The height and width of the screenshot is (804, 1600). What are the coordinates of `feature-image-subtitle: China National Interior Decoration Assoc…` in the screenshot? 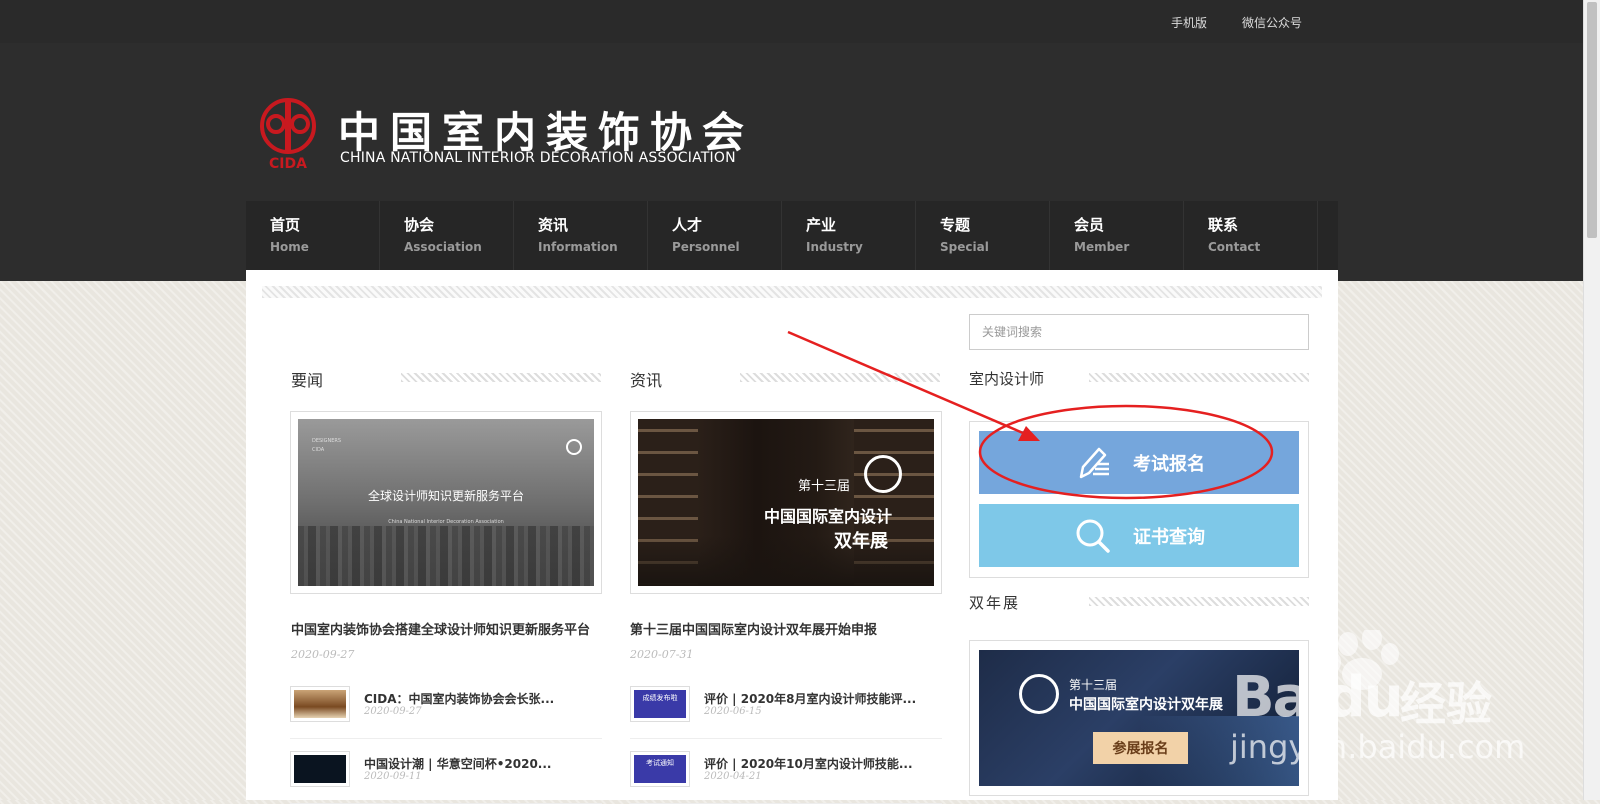 It's located at (446, 522).